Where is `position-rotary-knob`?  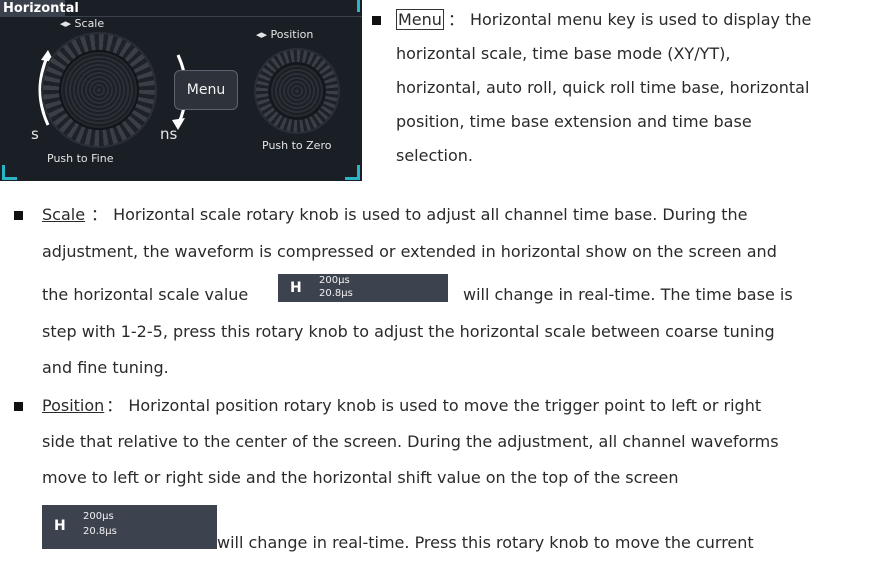 position-rotary-knob is located at coordinates (297, 91).